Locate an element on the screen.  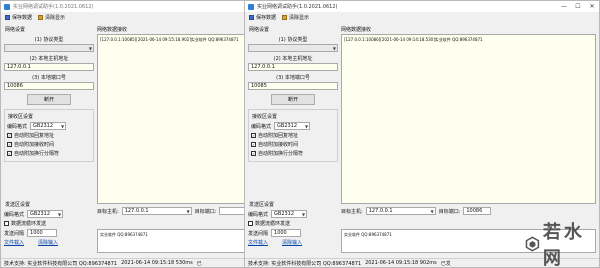
status-tail: 已 is located at coordinates (199, 263).